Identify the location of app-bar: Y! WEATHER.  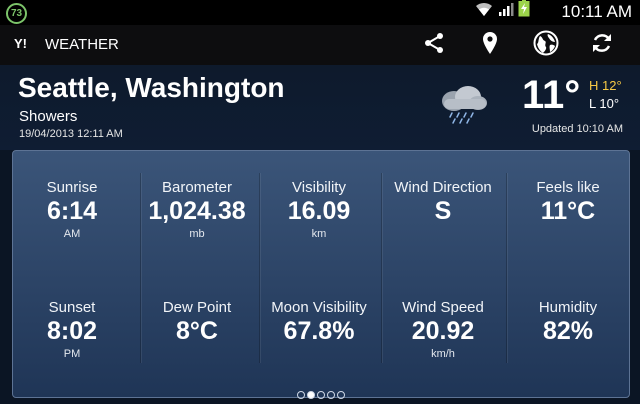
(320, 45).